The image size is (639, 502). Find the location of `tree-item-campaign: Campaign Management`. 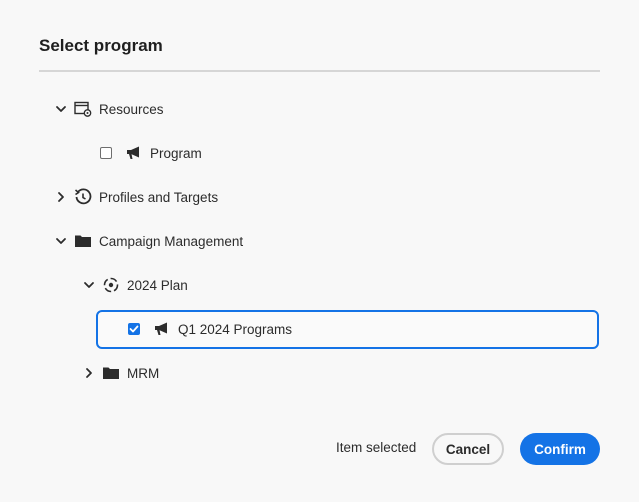

tree-item-campaign: Campaign Management is located at coordinates (148, 241).